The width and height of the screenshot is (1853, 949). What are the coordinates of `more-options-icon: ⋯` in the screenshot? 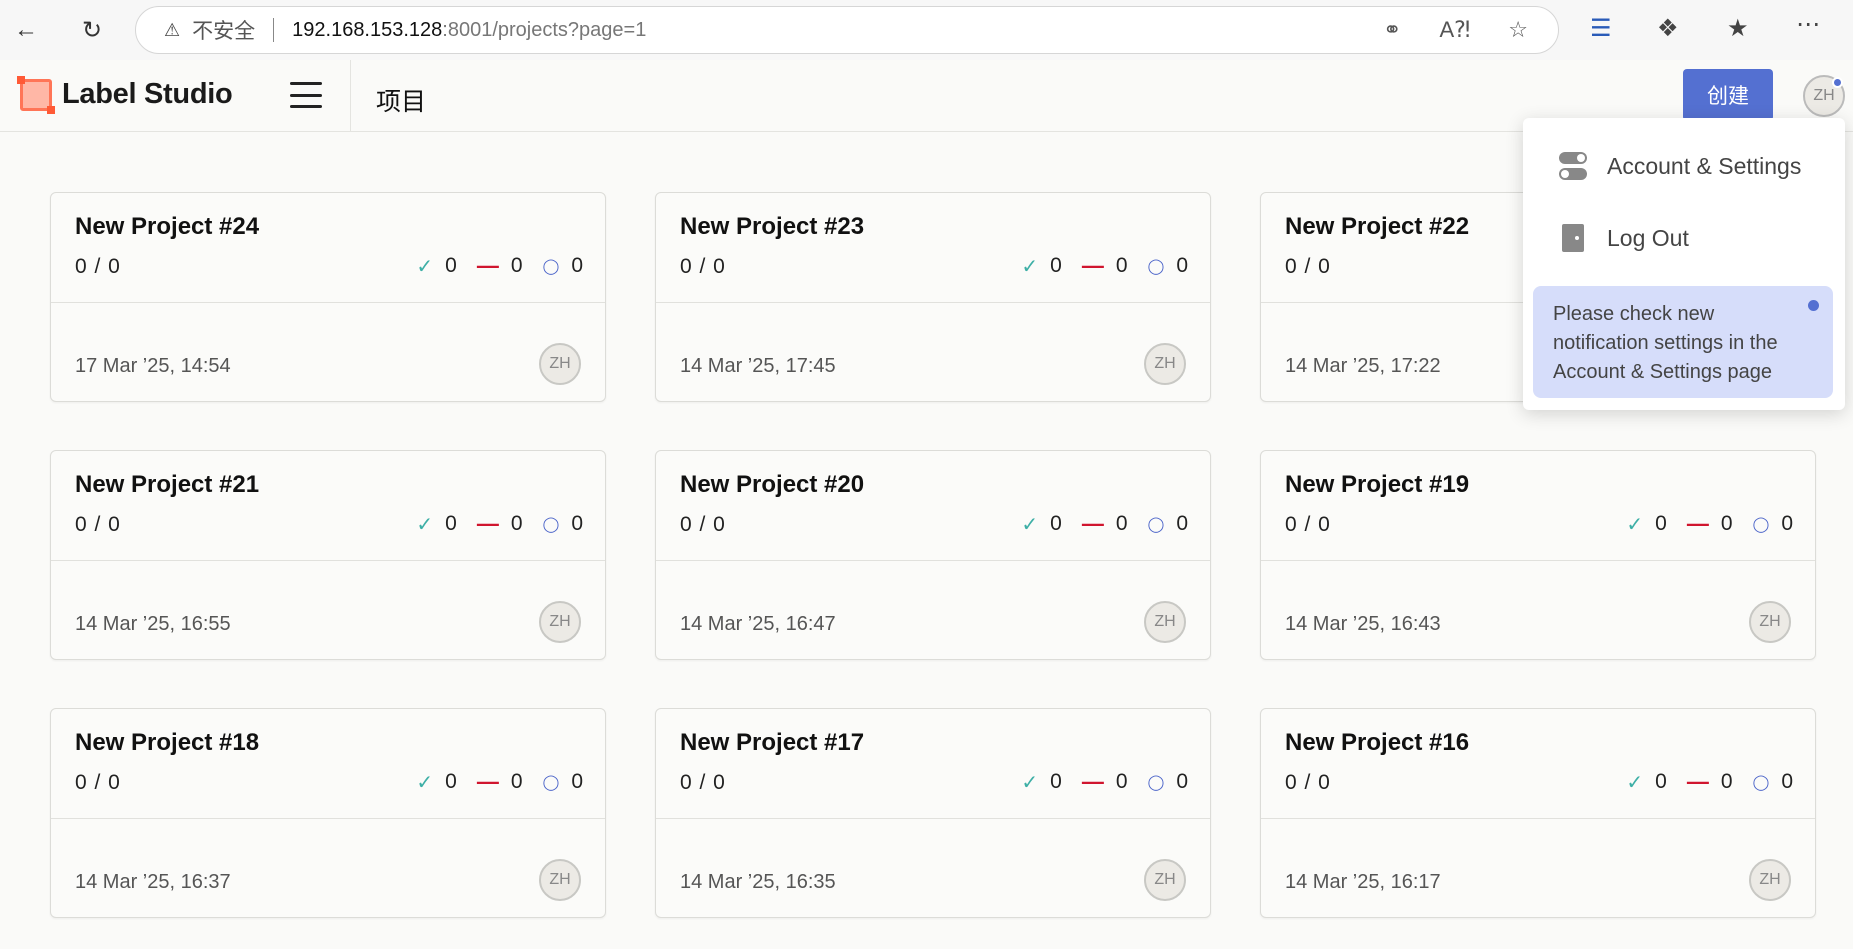 It's located at (1808, 24).